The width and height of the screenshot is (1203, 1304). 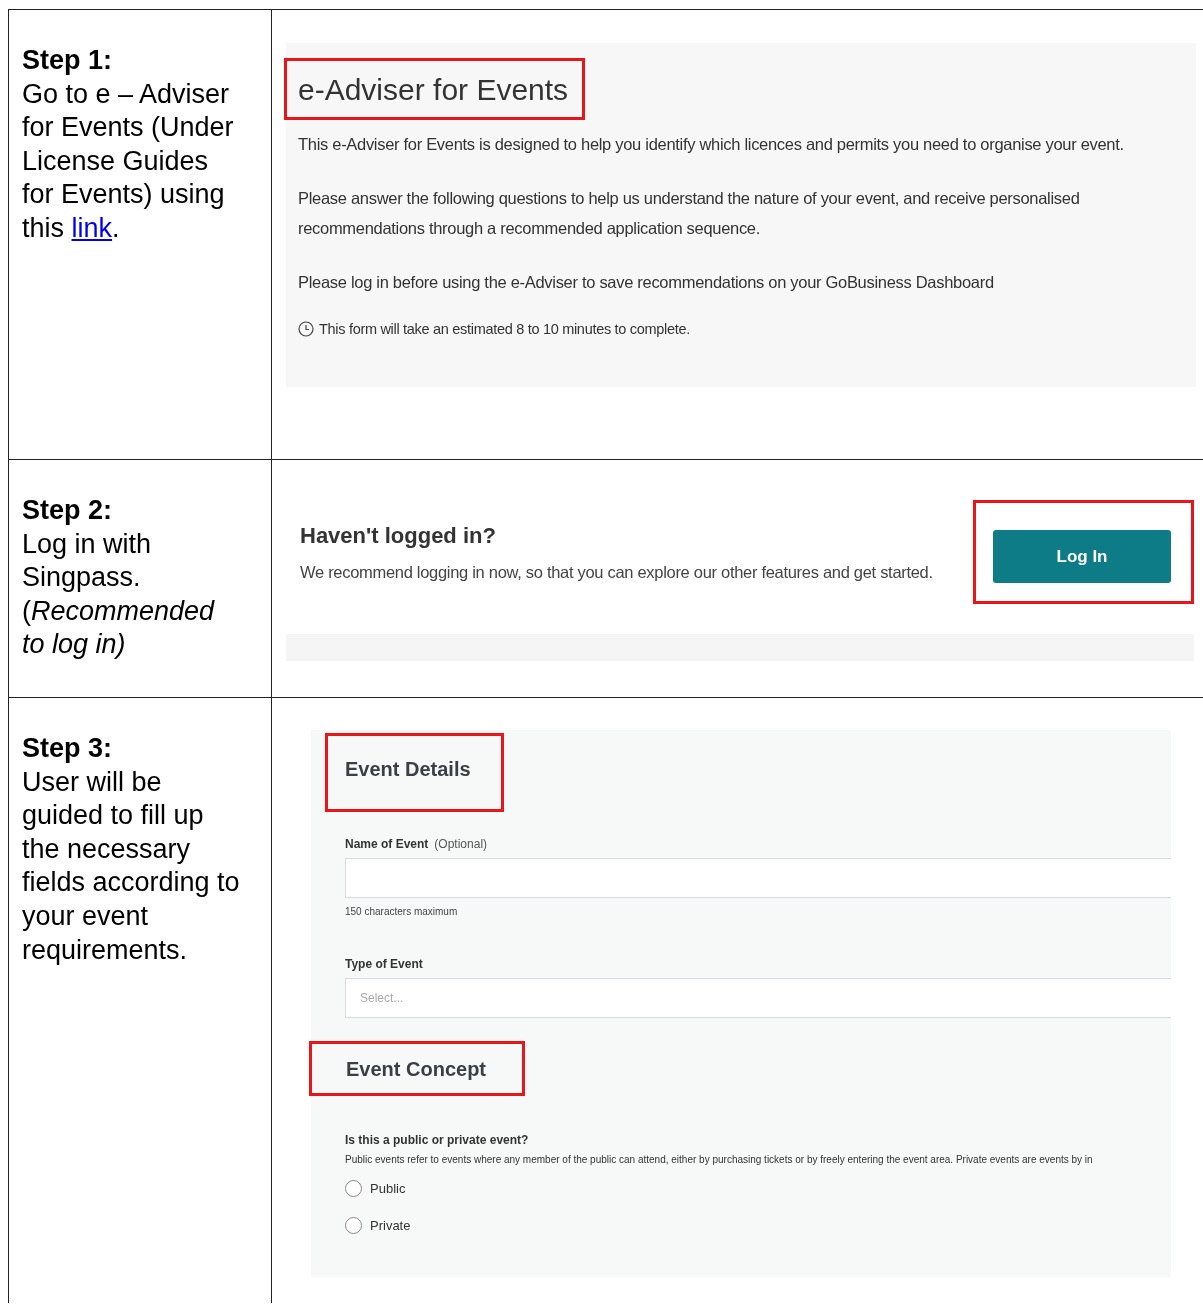 I want to click on intro-paragraph: Please answer the following questions to help us understand the nature of your event, and receive personalised recommendations through a recommended application sequence., so click(x=689, y=213).